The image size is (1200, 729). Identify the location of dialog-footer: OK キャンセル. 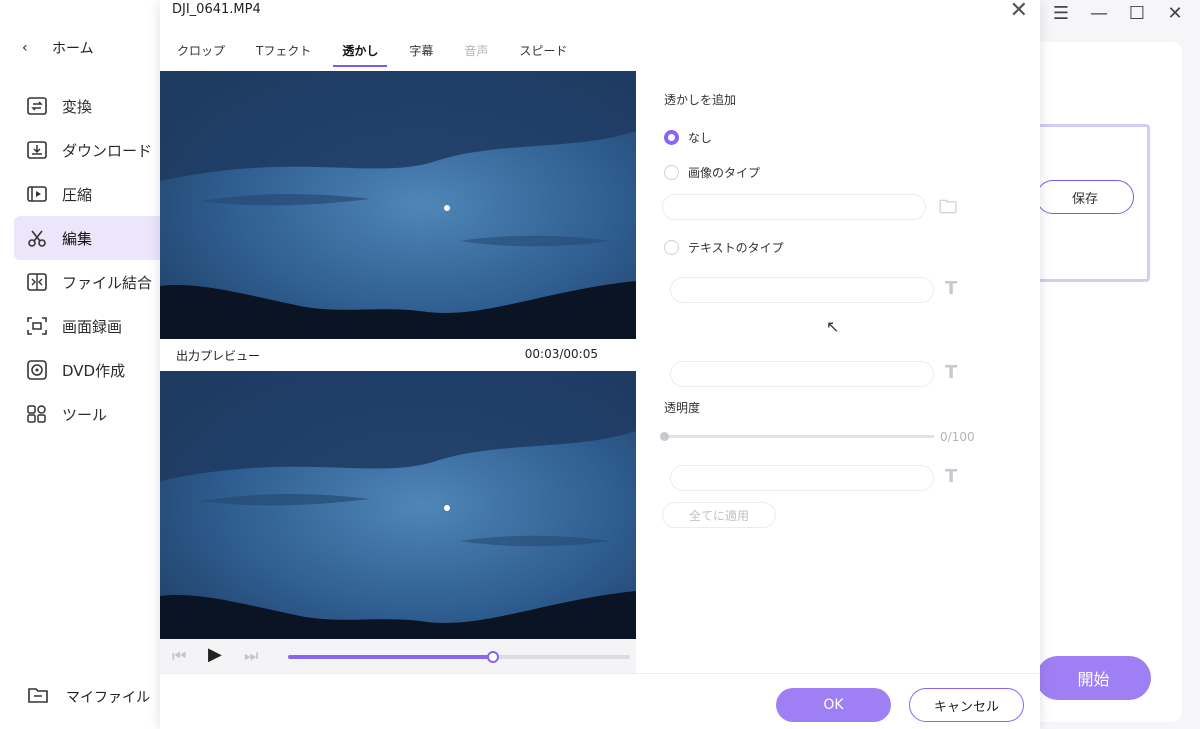
(600, 701).